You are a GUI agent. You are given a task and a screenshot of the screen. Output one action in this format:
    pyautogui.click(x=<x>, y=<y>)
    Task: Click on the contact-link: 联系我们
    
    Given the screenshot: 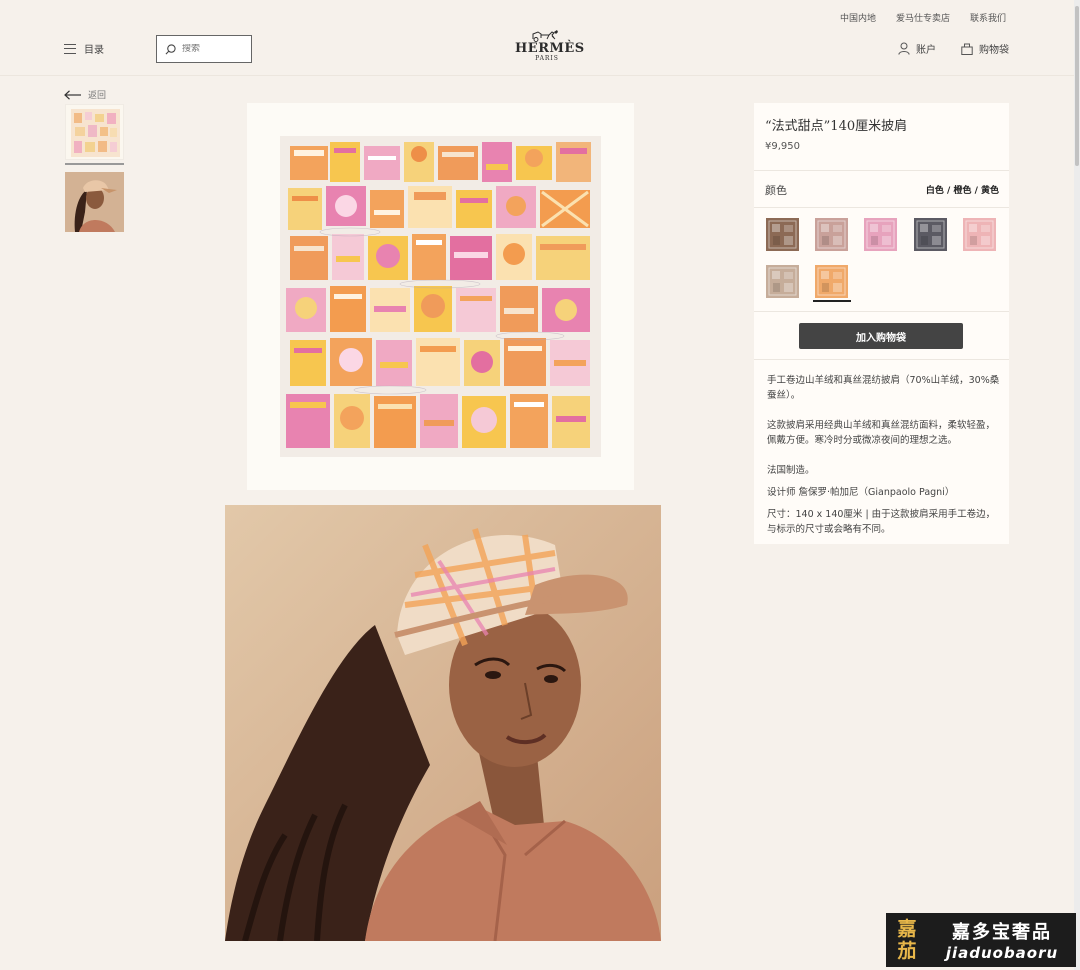 What is the action you would take?
    pyautogui.click(x=988, y=17)
    